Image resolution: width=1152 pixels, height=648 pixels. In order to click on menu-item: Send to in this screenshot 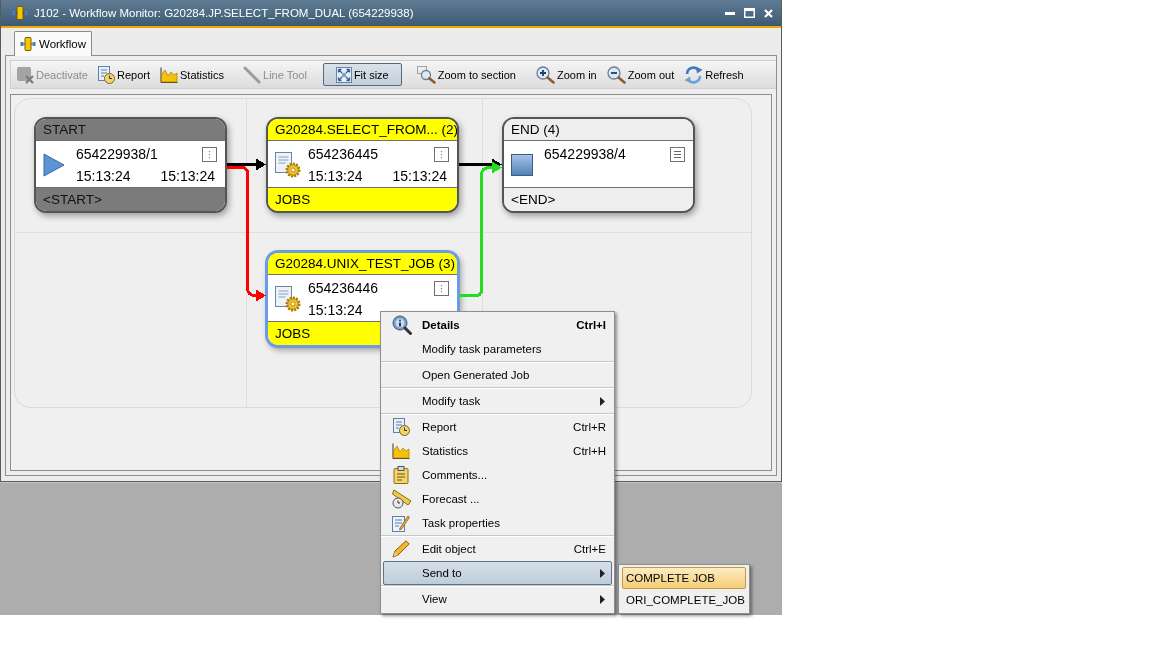, I will do `click(497, 573)`.